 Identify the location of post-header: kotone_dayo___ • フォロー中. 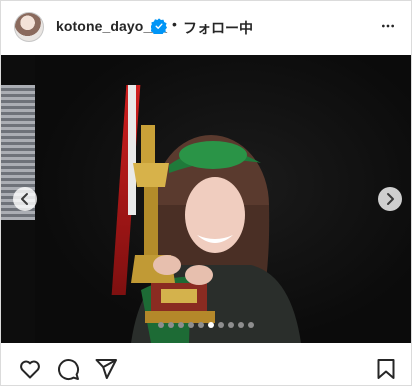
(206, 27).